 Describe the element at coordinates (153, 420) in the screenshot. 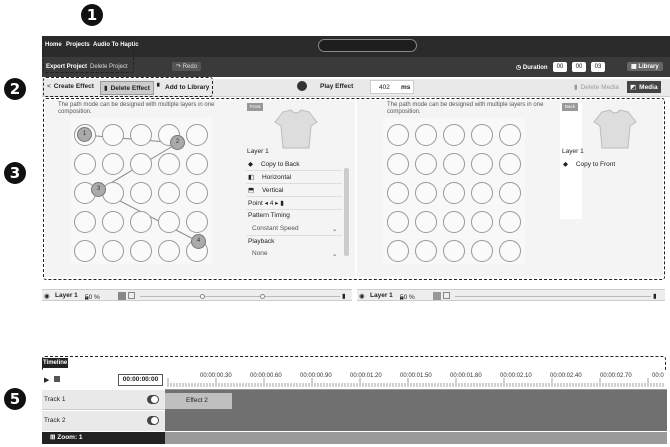

I see `track-2-toggle` at that location.